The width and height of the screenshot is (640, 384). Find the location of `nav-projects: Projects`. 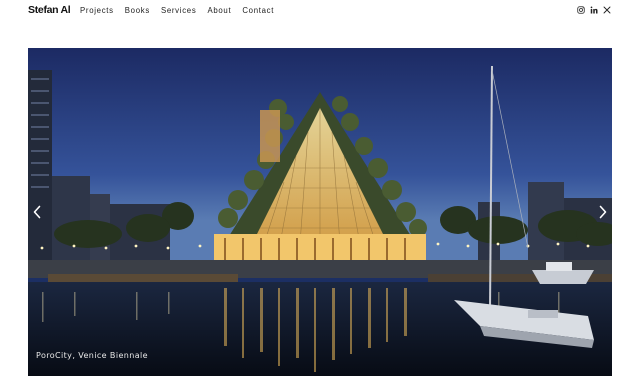

nav-projects: Projects is located at coordinates (97, 10).